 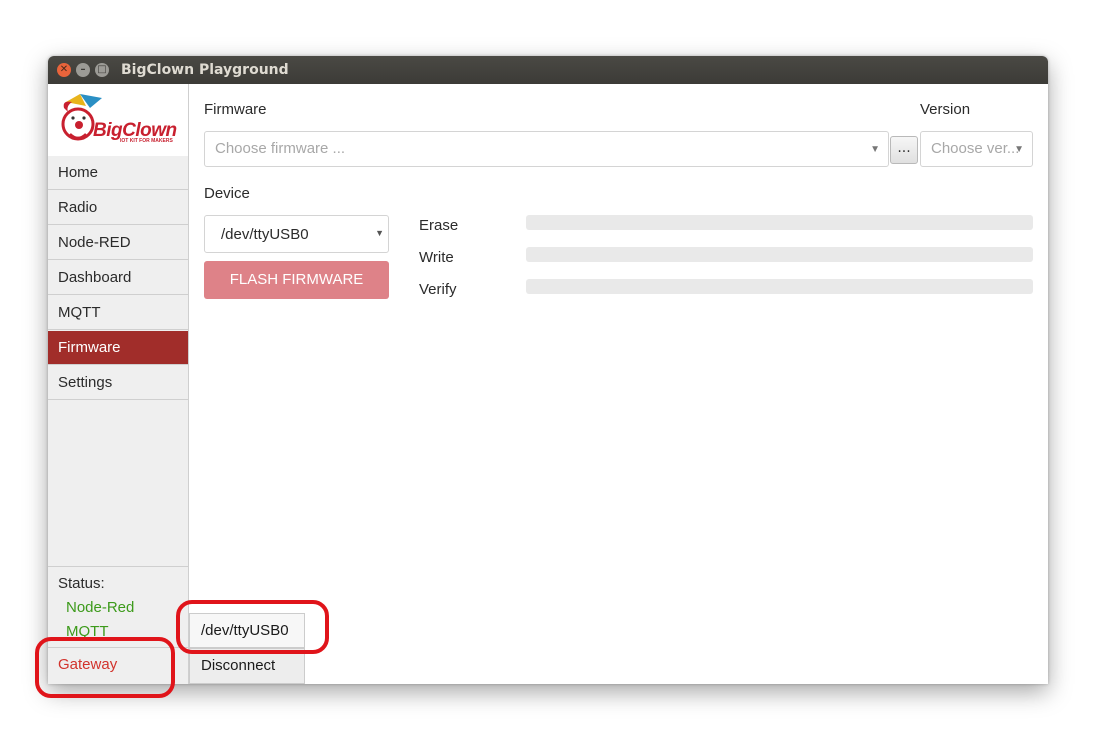 What do you see at coordinates (146, 141) in the screenshot?
I see `logo-tagline: IOT KIT FOR MAKERS` at bounding box center [146, 141].